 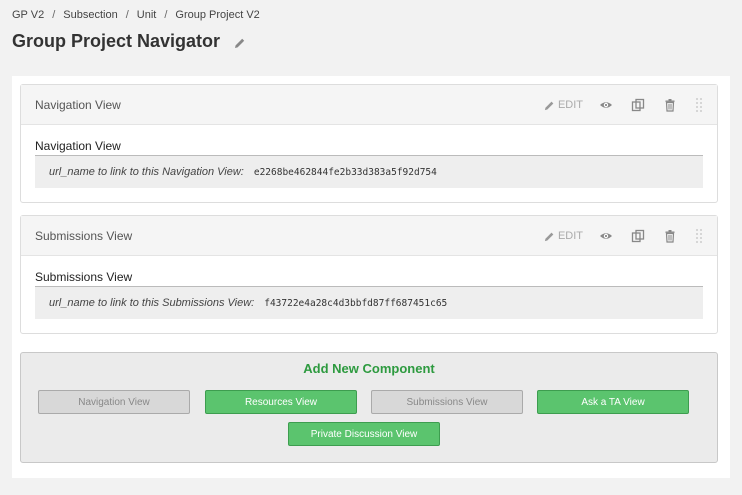 What do you see at coordinates (613, 402) in the screenshot?
I see `add-ask-a-ta-view-button: Ask a TA View` at bounding box center [613, 402].